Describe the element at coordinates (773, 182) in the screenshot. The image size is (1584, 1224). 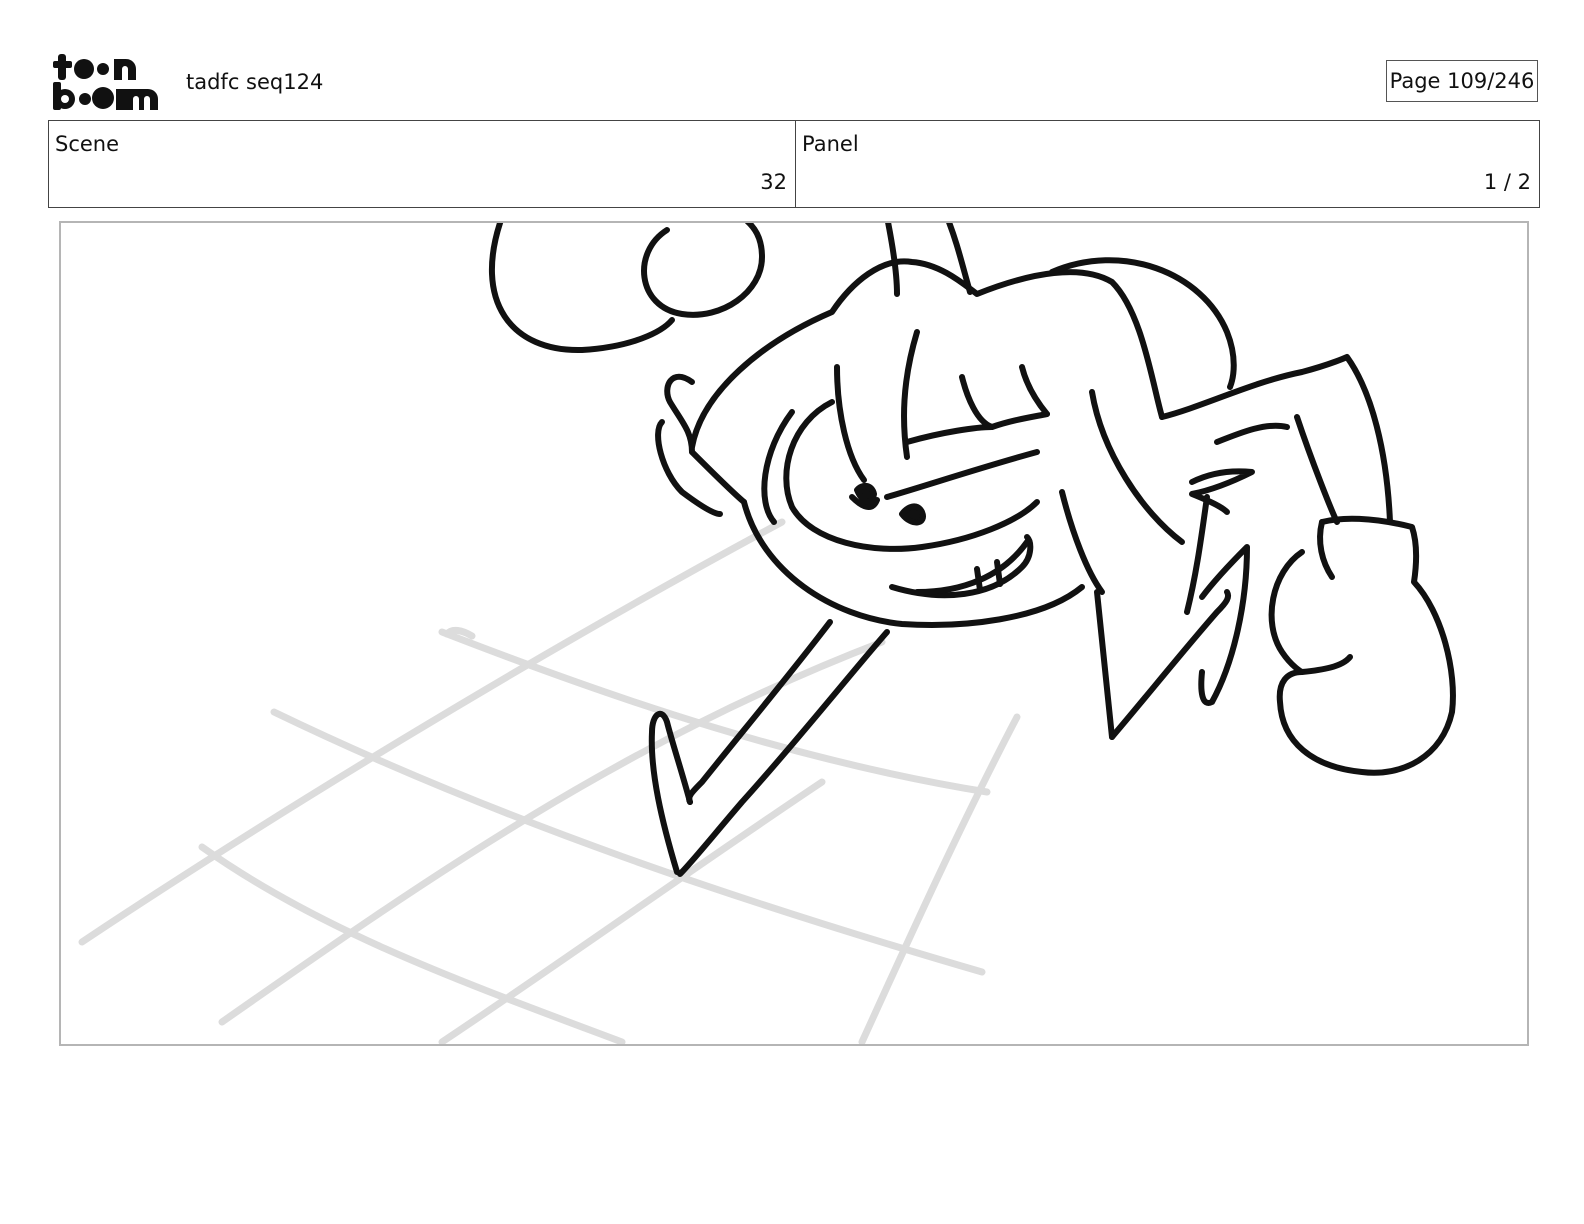
I see `scene-number: 32` at that location.